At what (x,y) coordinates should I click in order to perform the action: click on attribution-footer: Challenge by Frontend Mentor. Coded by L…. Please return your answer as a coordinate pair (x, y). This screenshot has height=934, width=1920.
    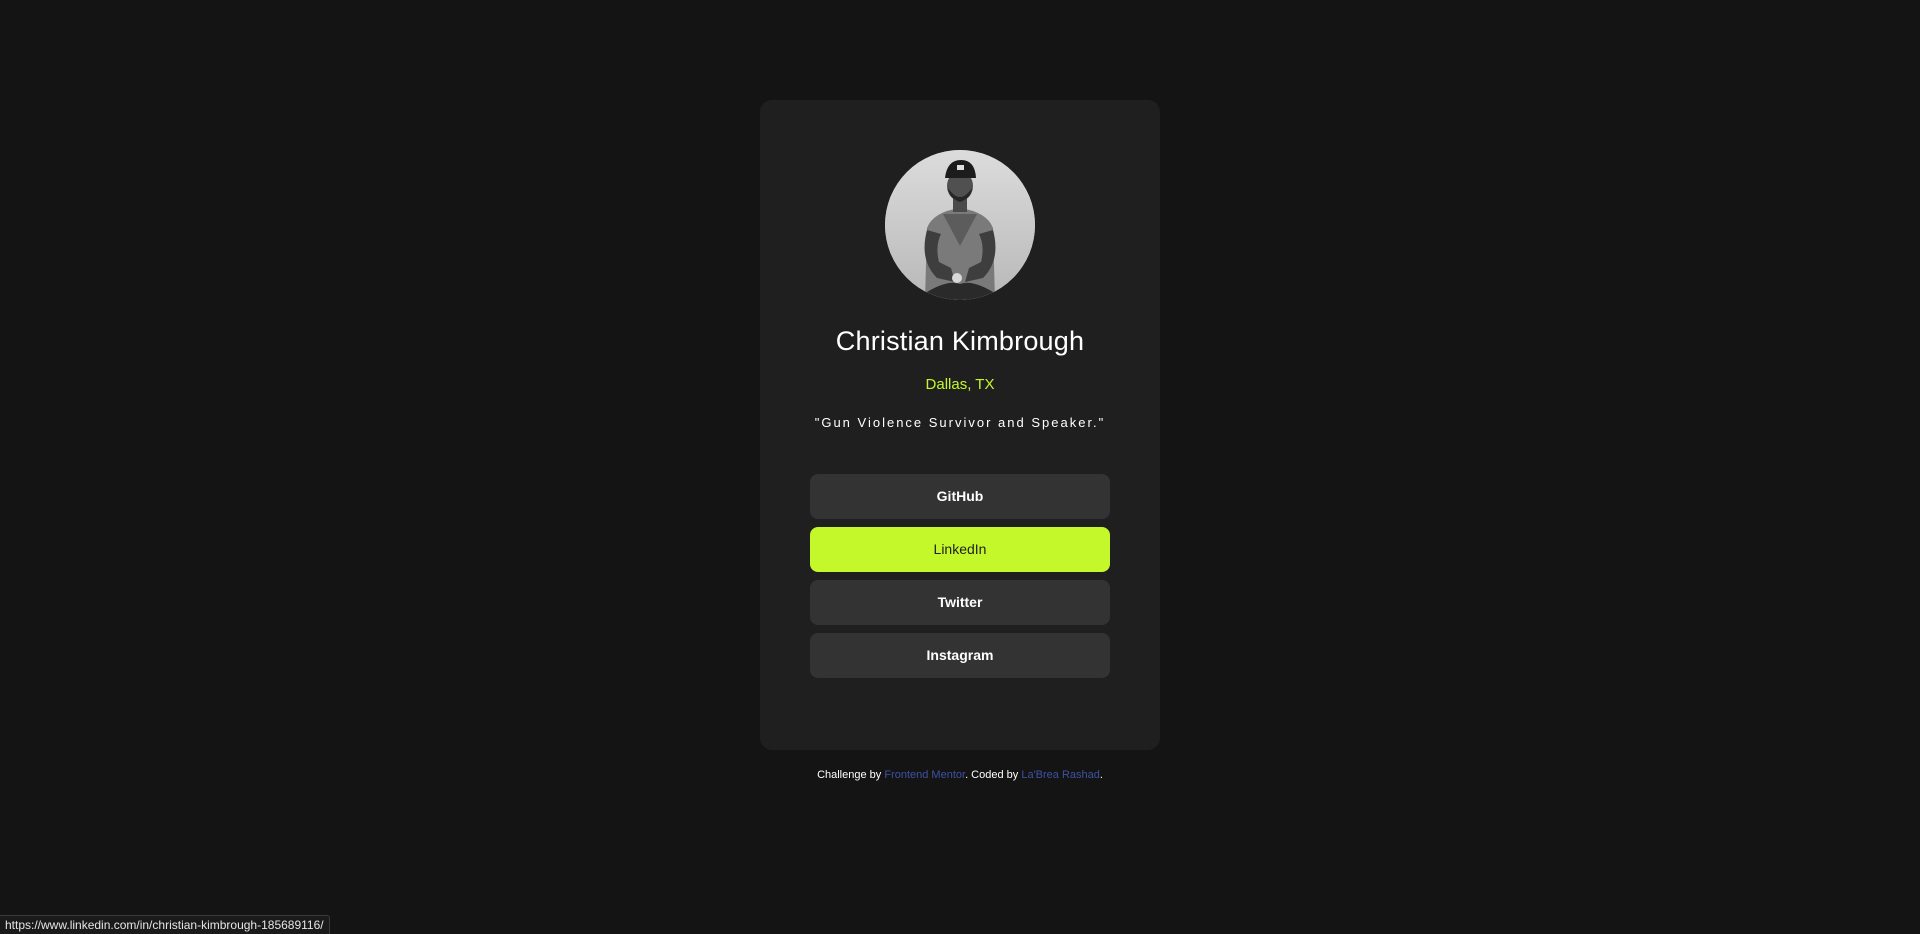
    Looking at the image, I should click on (960, 775).